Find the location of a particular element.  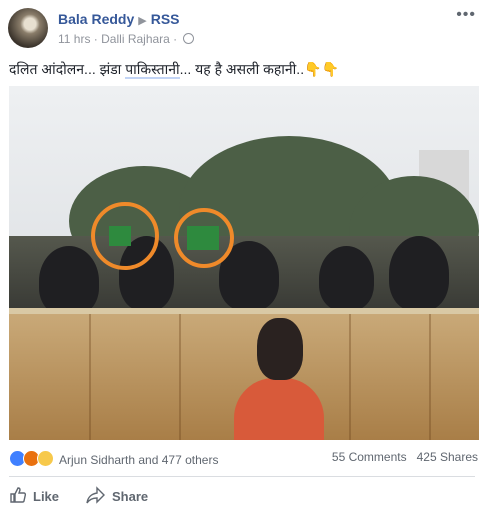

photo-person is located at coordinates (279, 379).